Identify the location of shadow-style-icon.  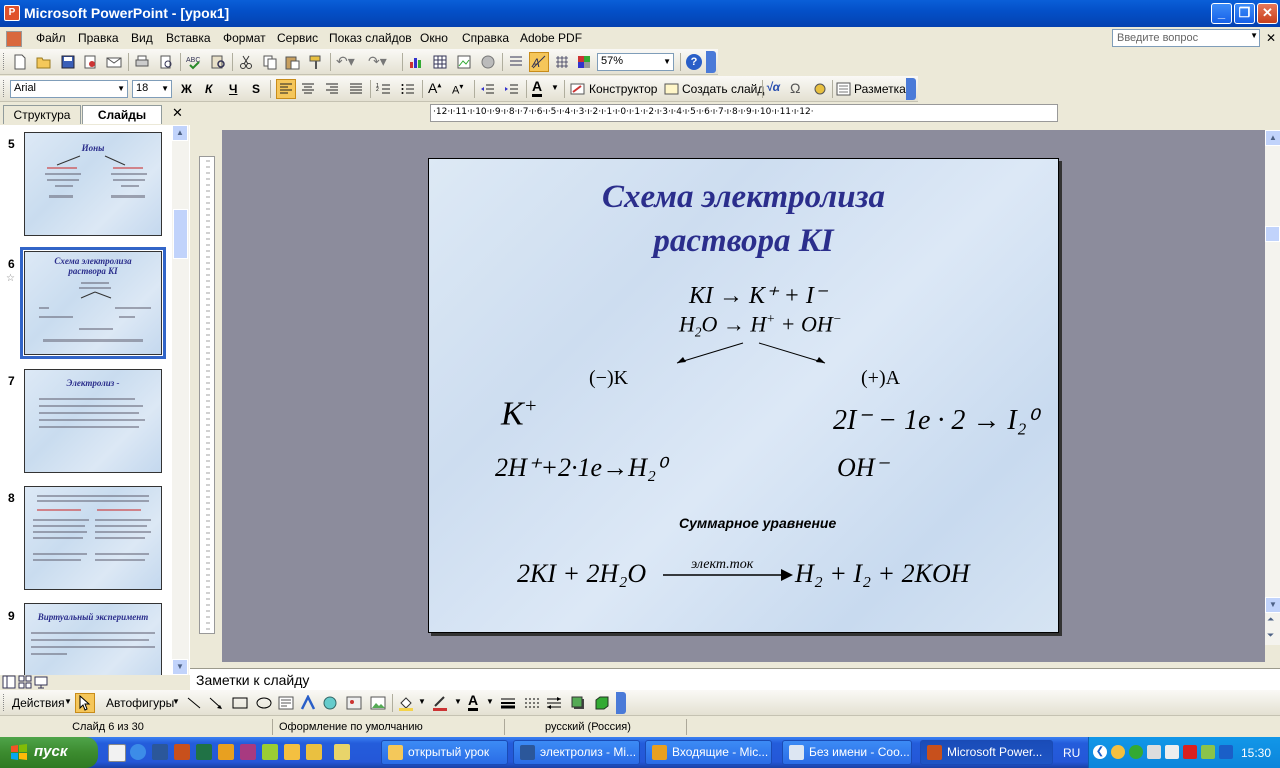
(578, 703).